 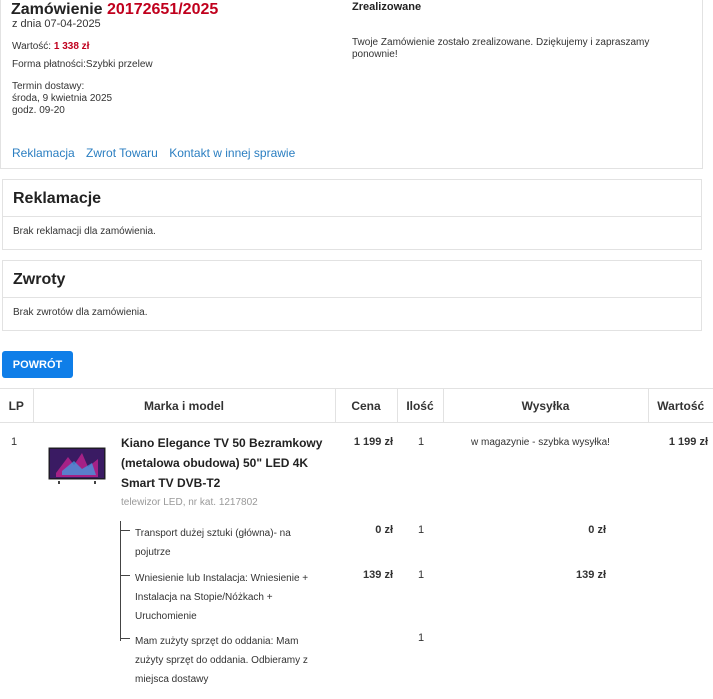 What do you see at coordinates (71, 46) in the screenshot?
I see `order-value-amount: 1 338 zł` at bounding box center [71, 46].